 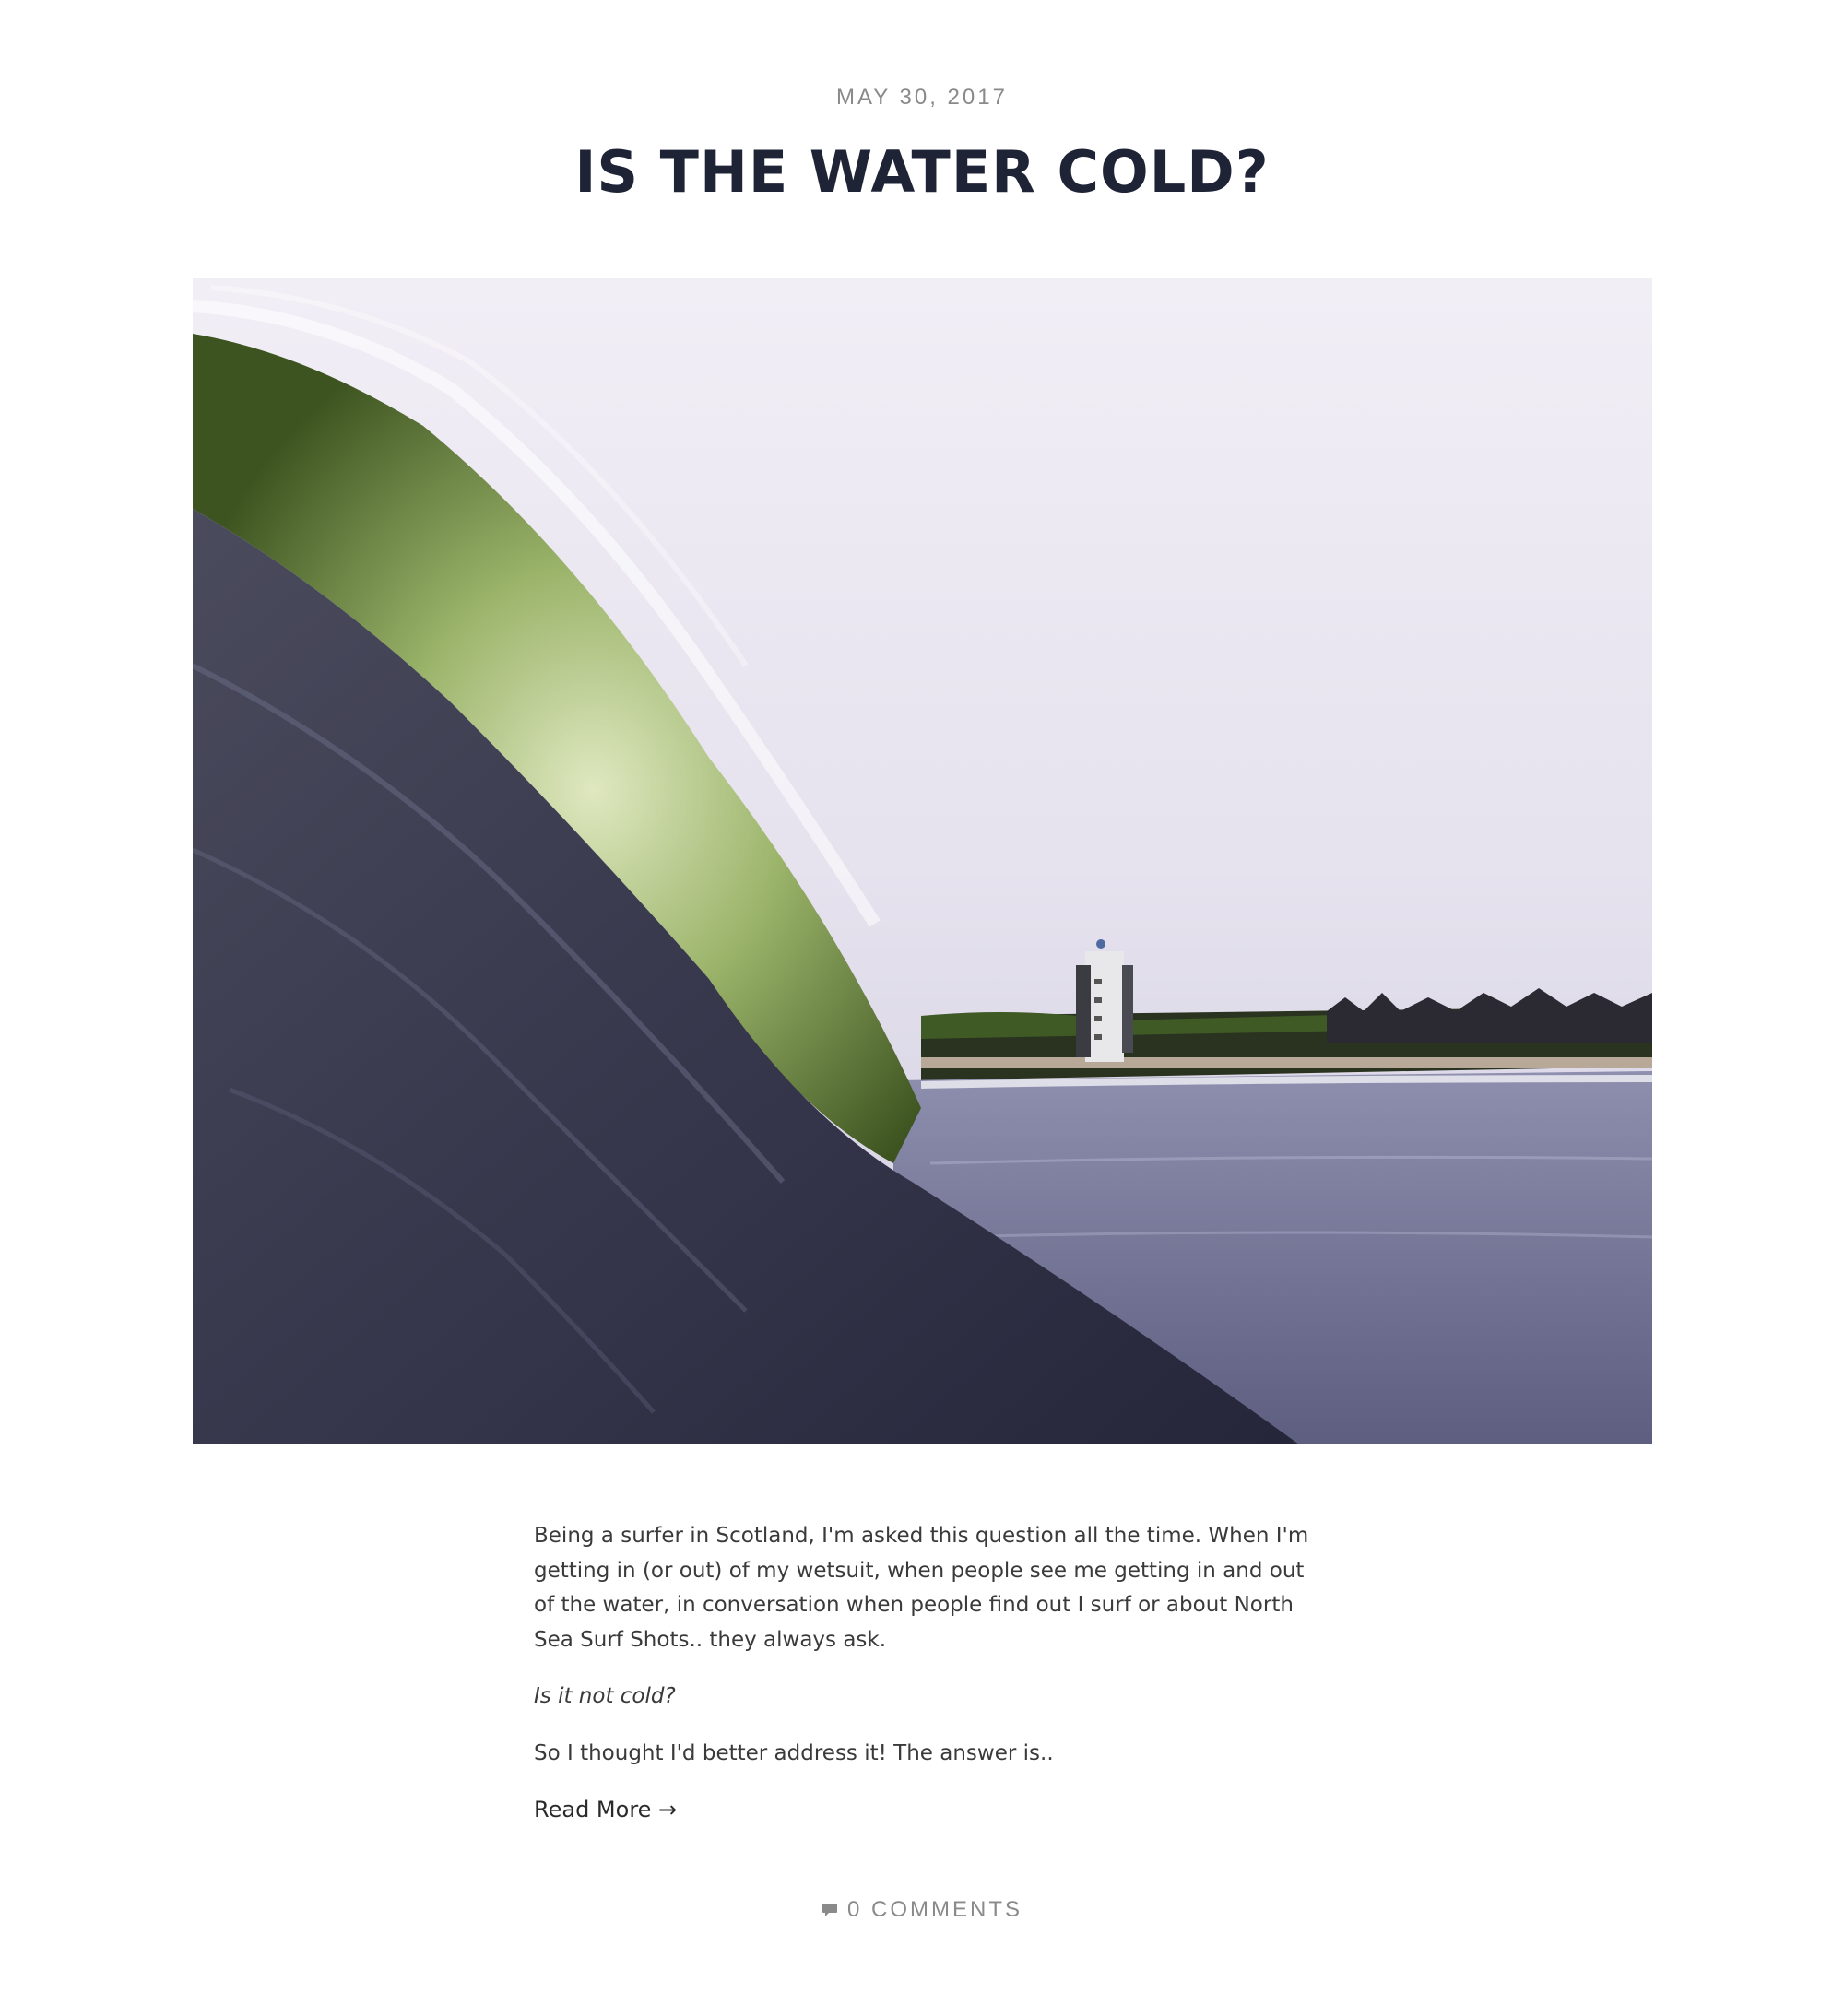 I want to click on post-paragraph-question: Is it not cold?, so click(x=605, y=1696).